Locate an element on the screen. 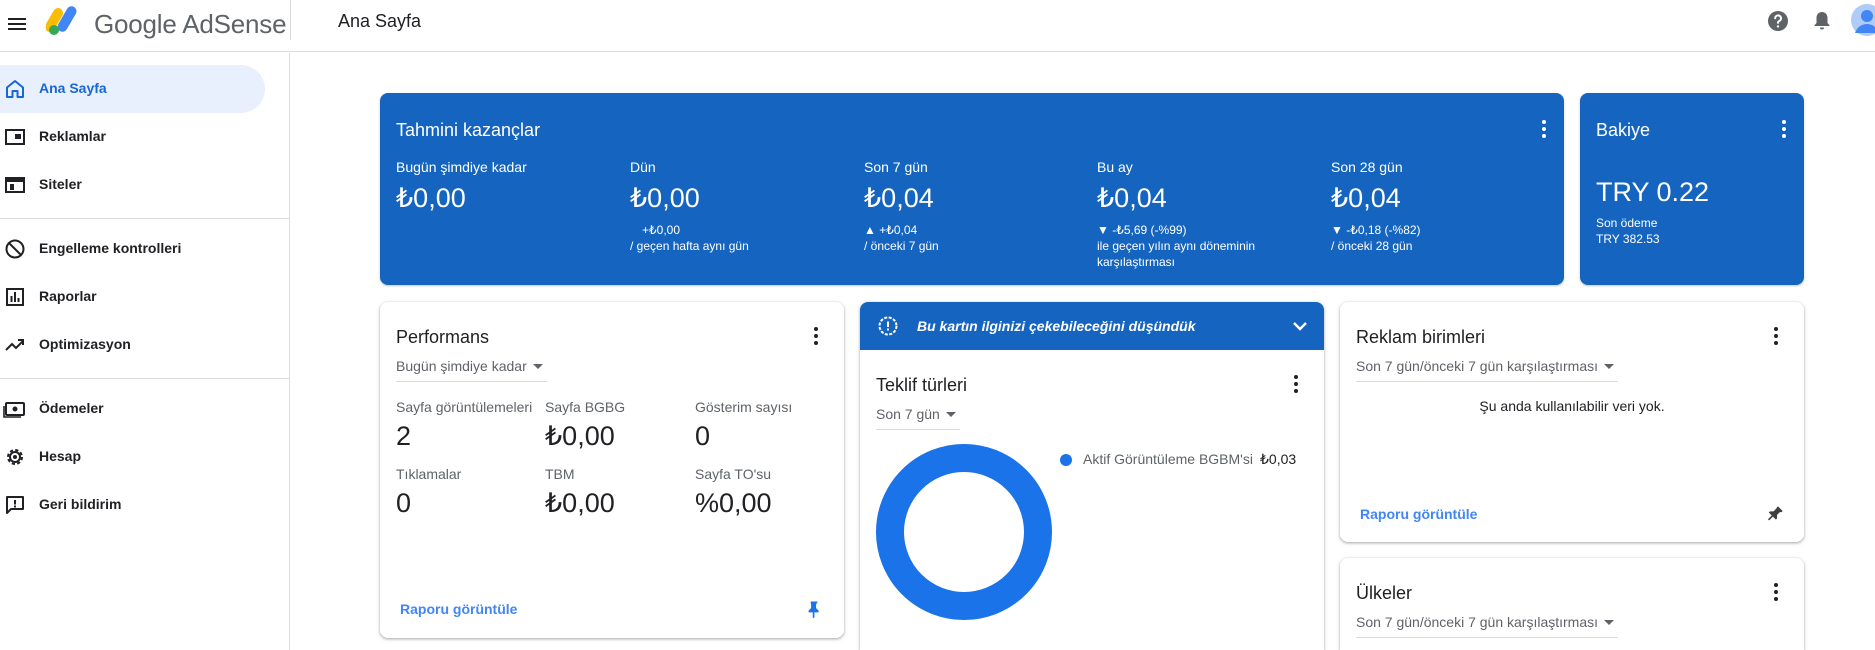 Image resolution: width=1875 pixels, height=650 pixels. sidebar-item-ads: Reklamlar is located at coordinates (132, 137).